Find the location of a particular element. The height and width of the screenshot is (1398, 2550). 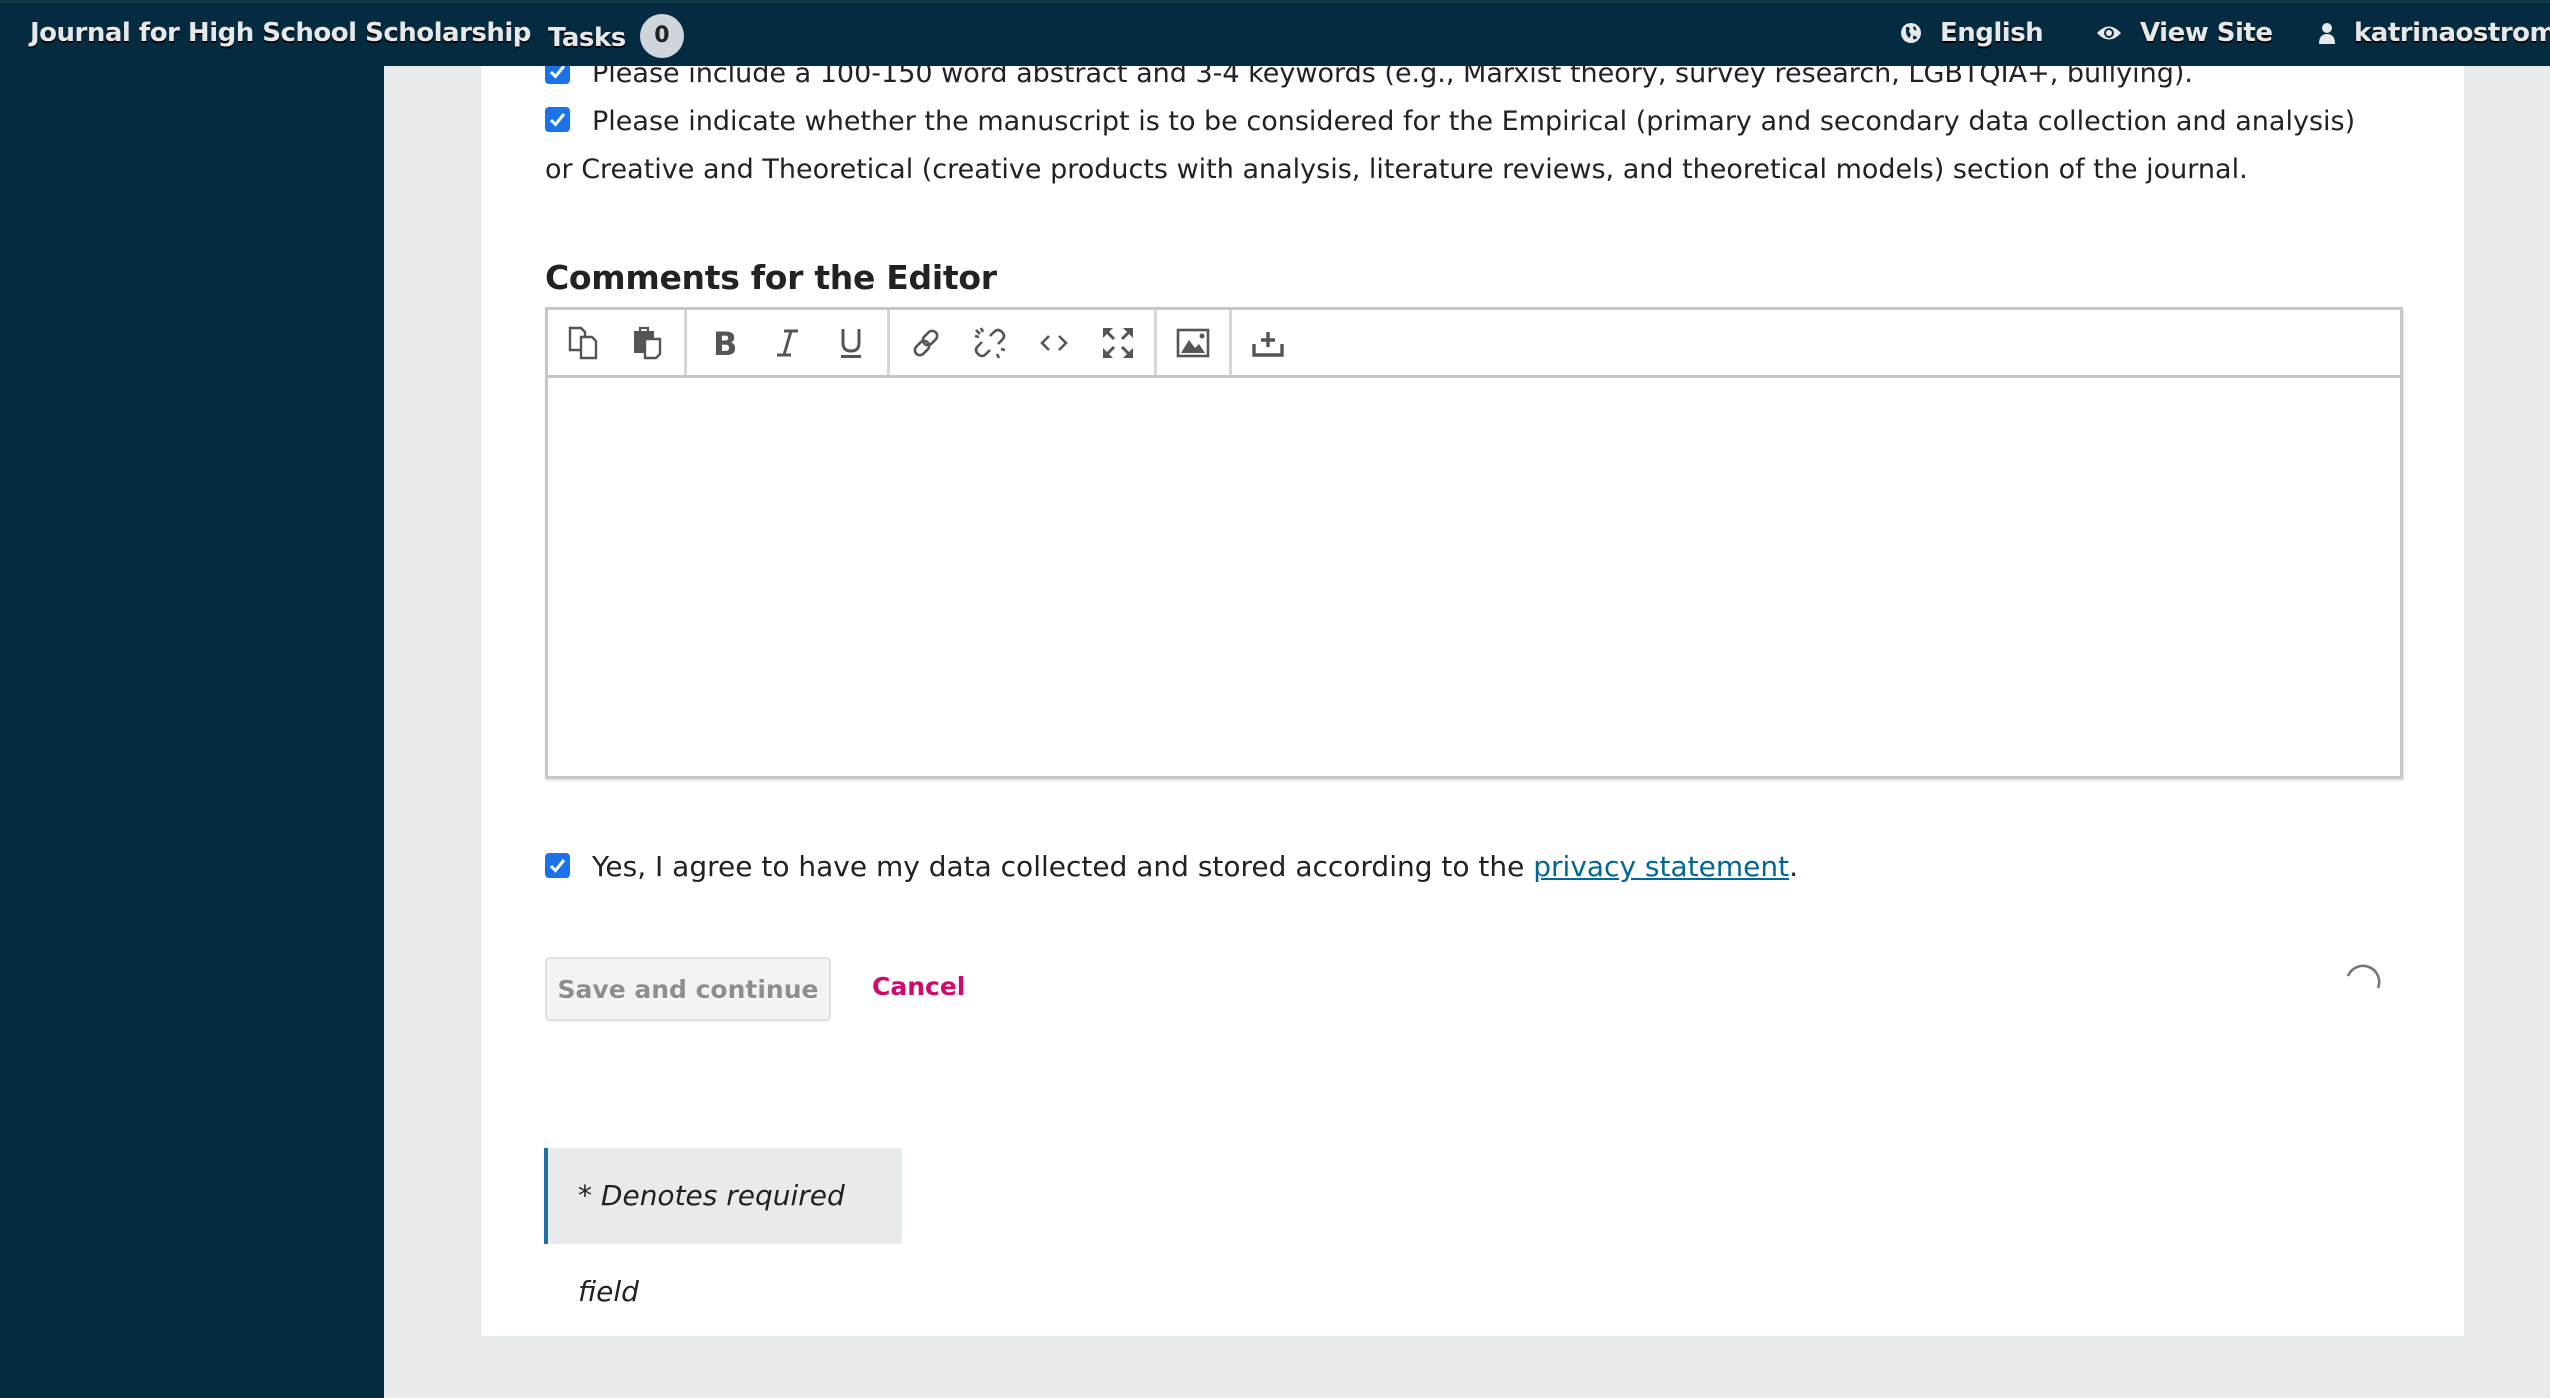

toolbar-group-clipboard is located at coordinates (617, 342).